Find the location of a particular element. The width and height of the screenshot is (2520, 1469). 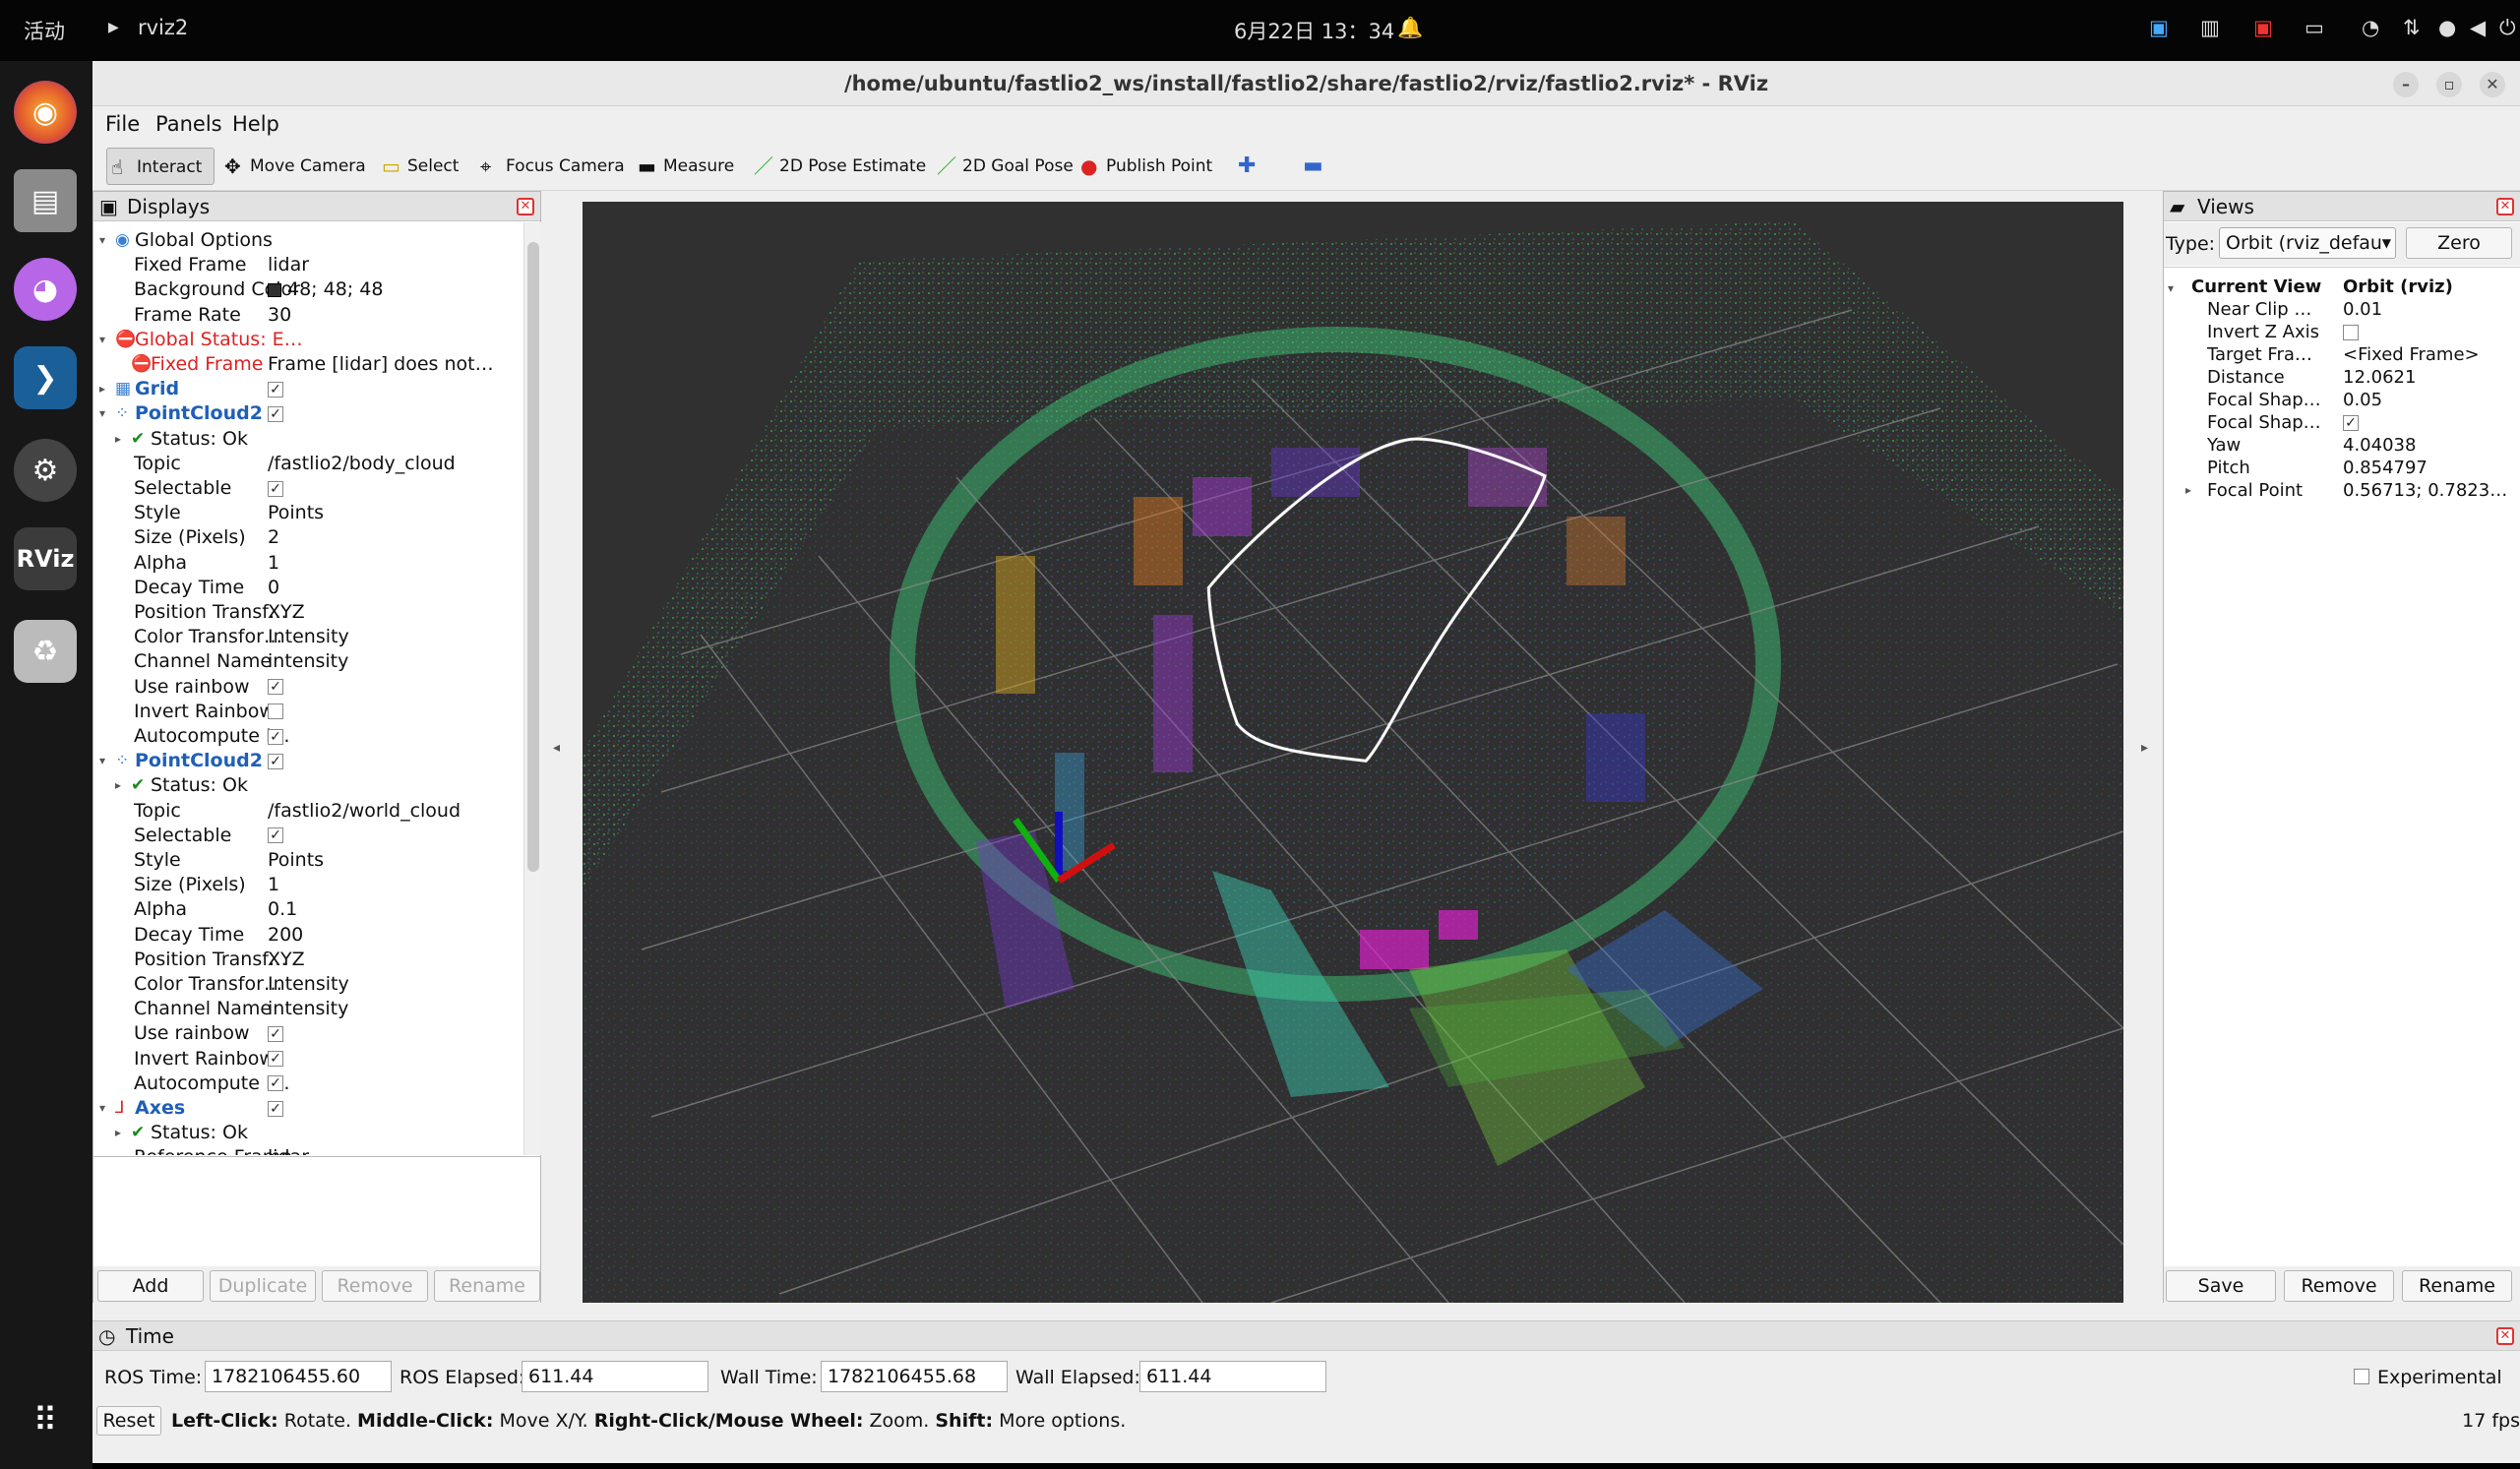

display-row: Topic/fastlio2/body_cloud is located at coordinates (307, 464).